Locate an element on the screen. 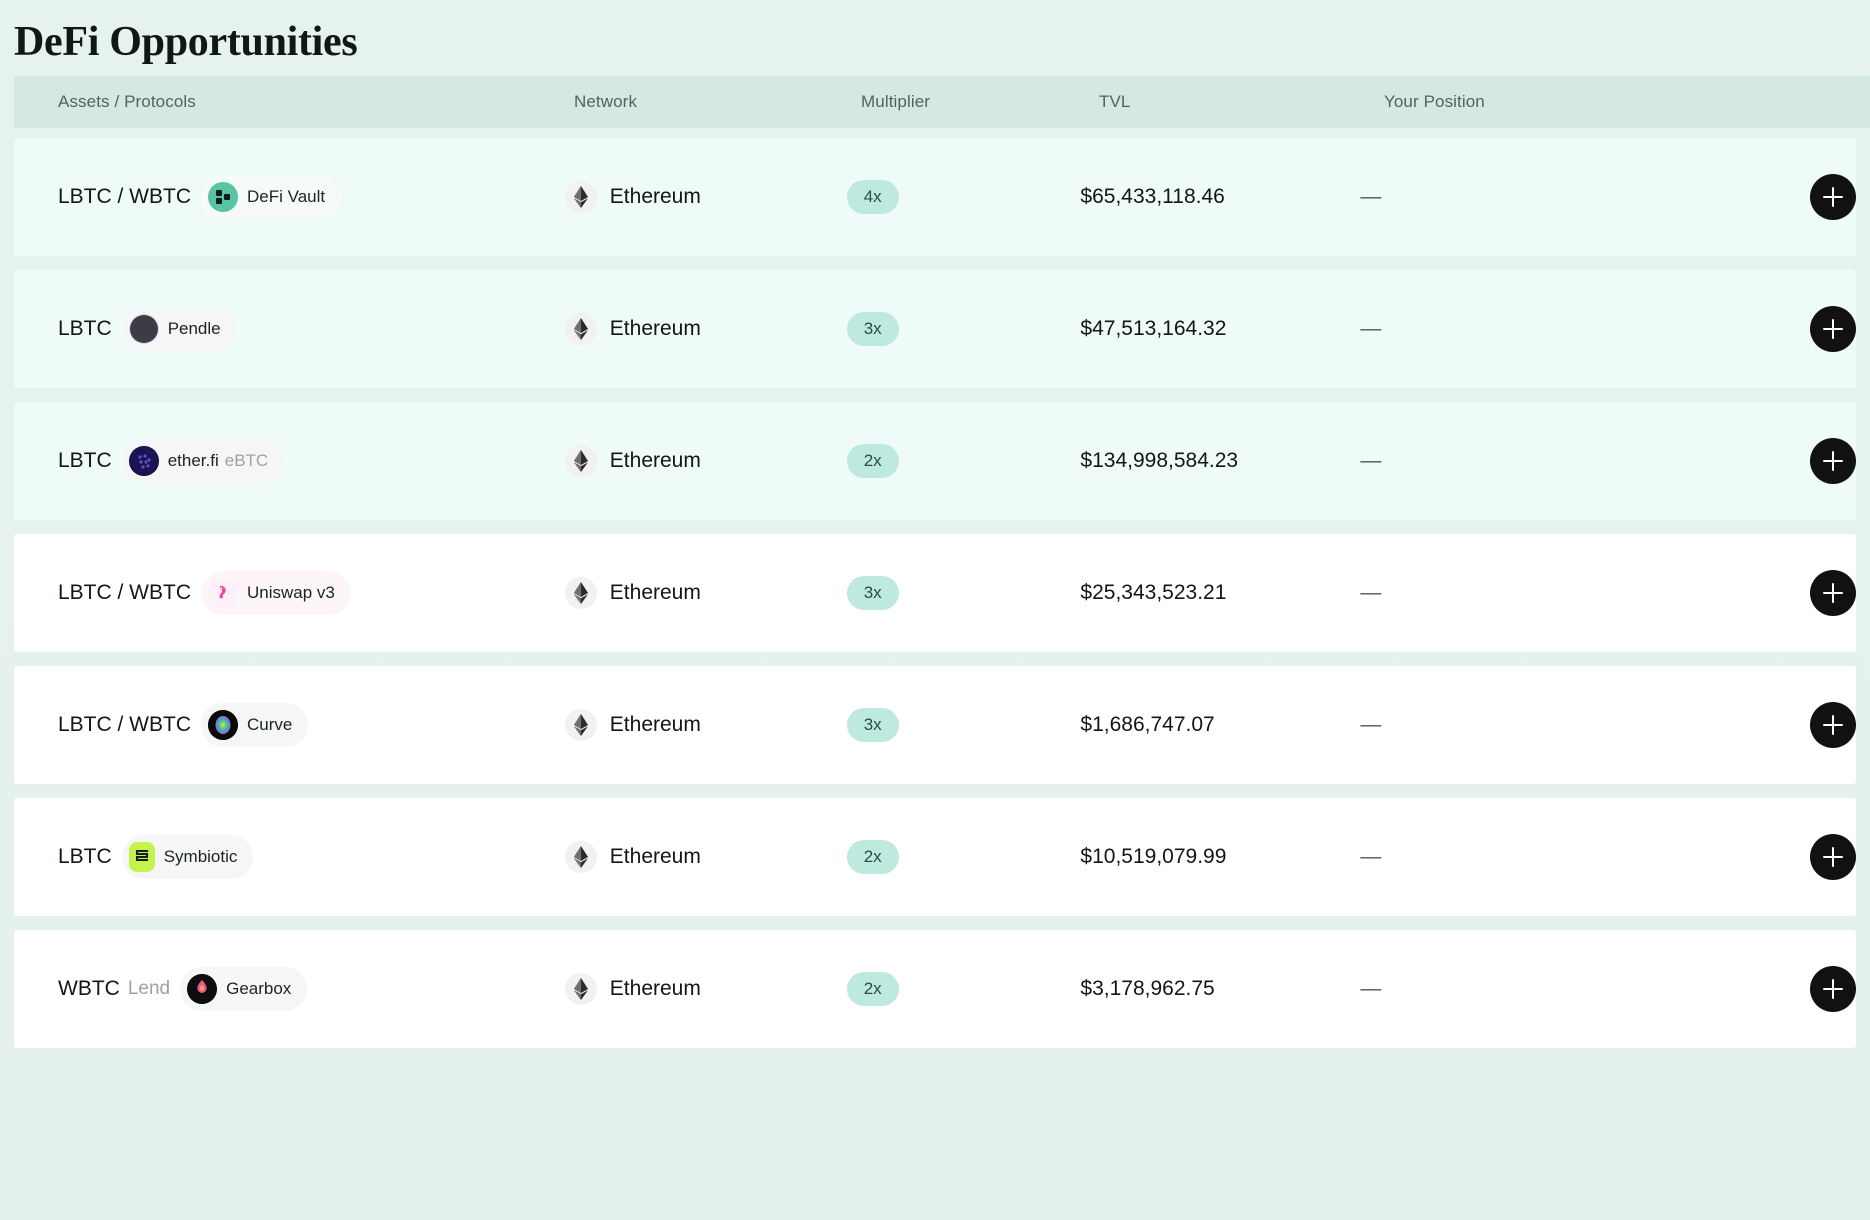 The height and width of the screenshot is (1220, 1870). assets-cell: WBTC Lend Gearbox is located at coordinates (289, 989).